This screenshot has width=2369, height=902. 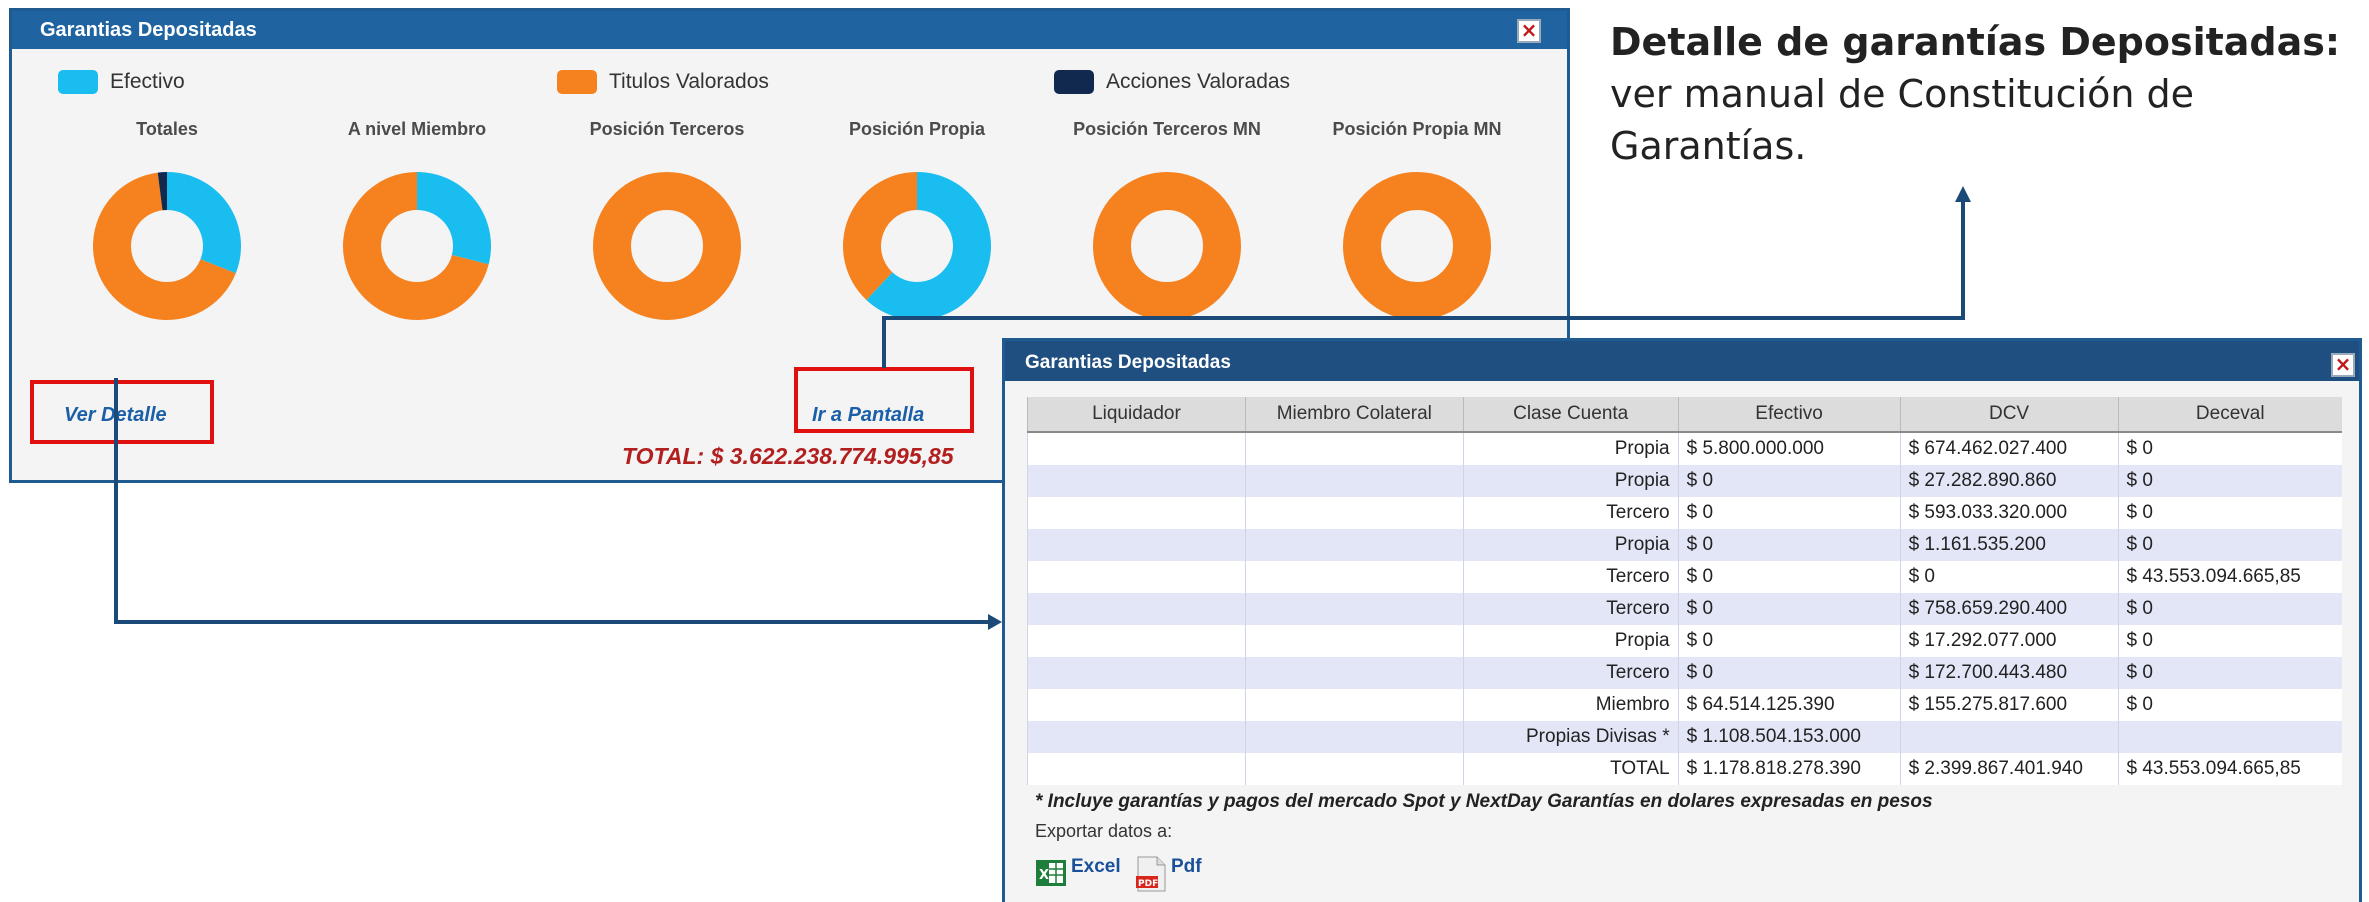 What do you see at coordinates (995, 622) in the screenshot?
I see `arrow-head-right` at bounding box center [995, 622].